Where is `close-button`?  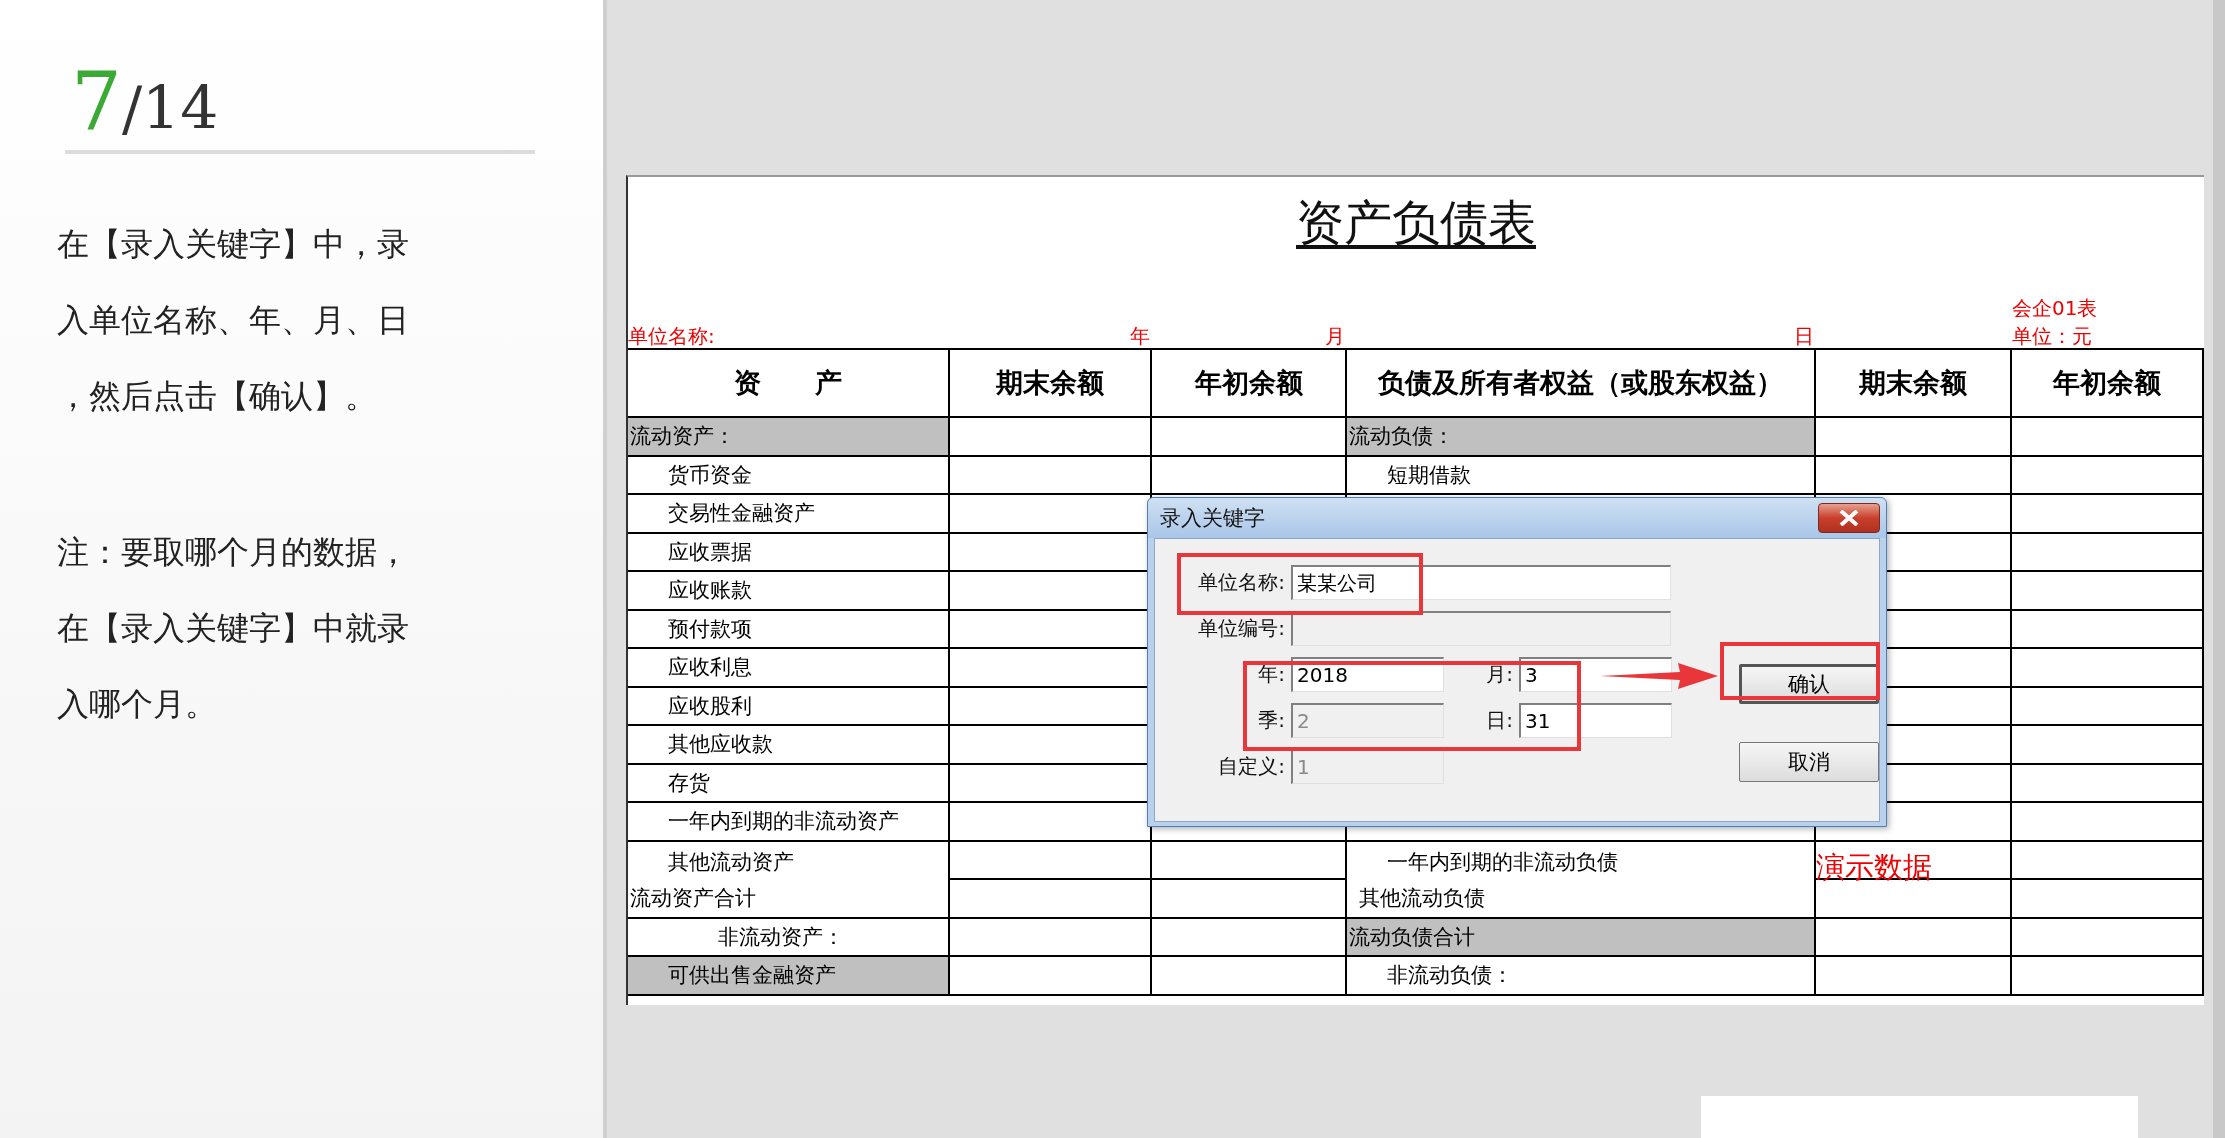 close-button is located at coordinates (1849, 518).